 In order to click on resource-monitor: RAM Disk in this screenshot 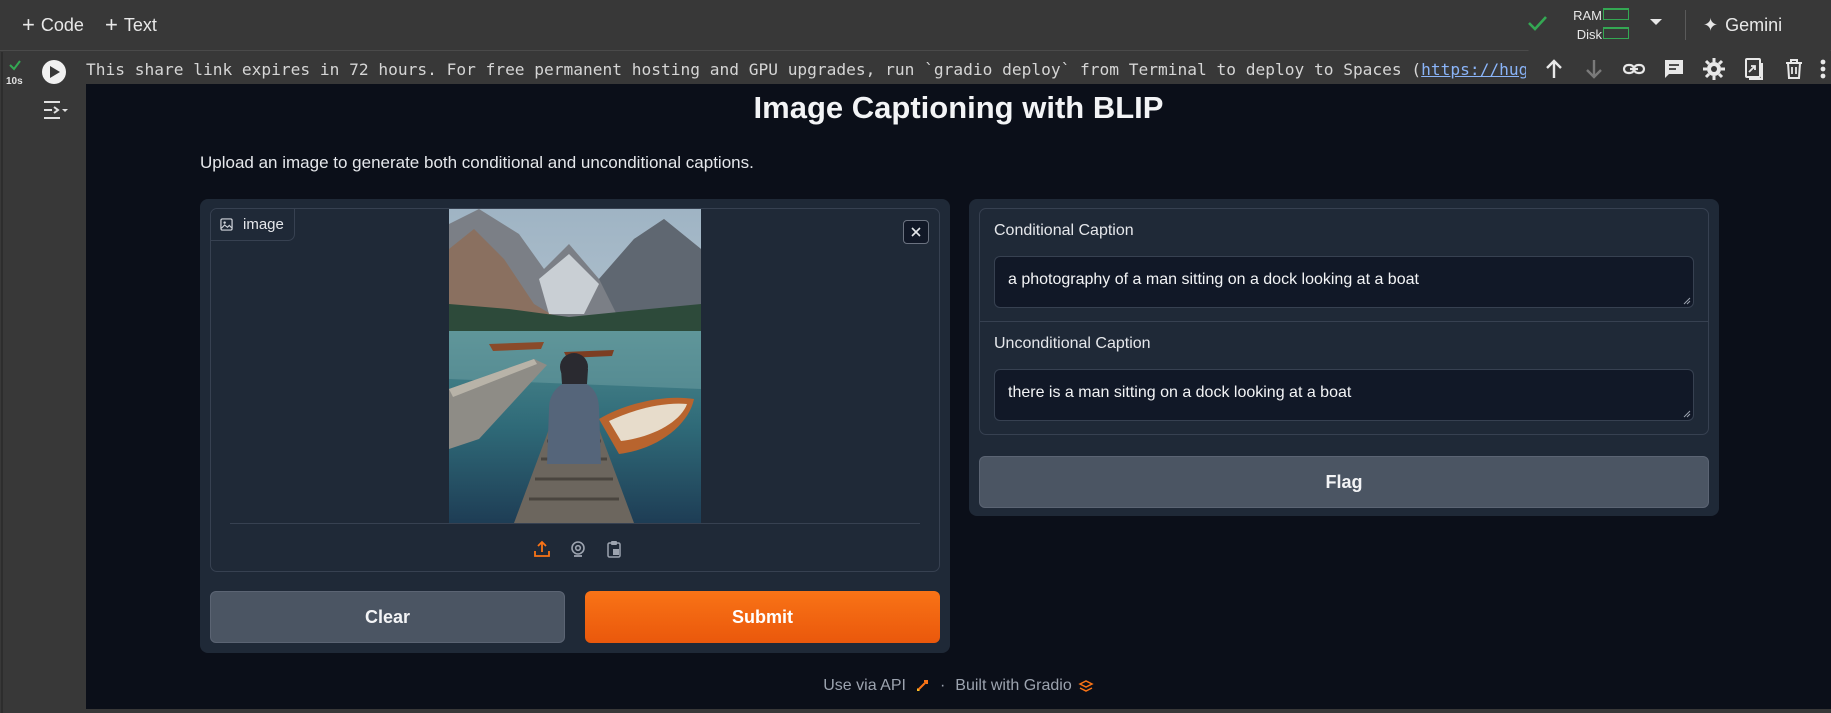, I will do `click(1584, 25)`.